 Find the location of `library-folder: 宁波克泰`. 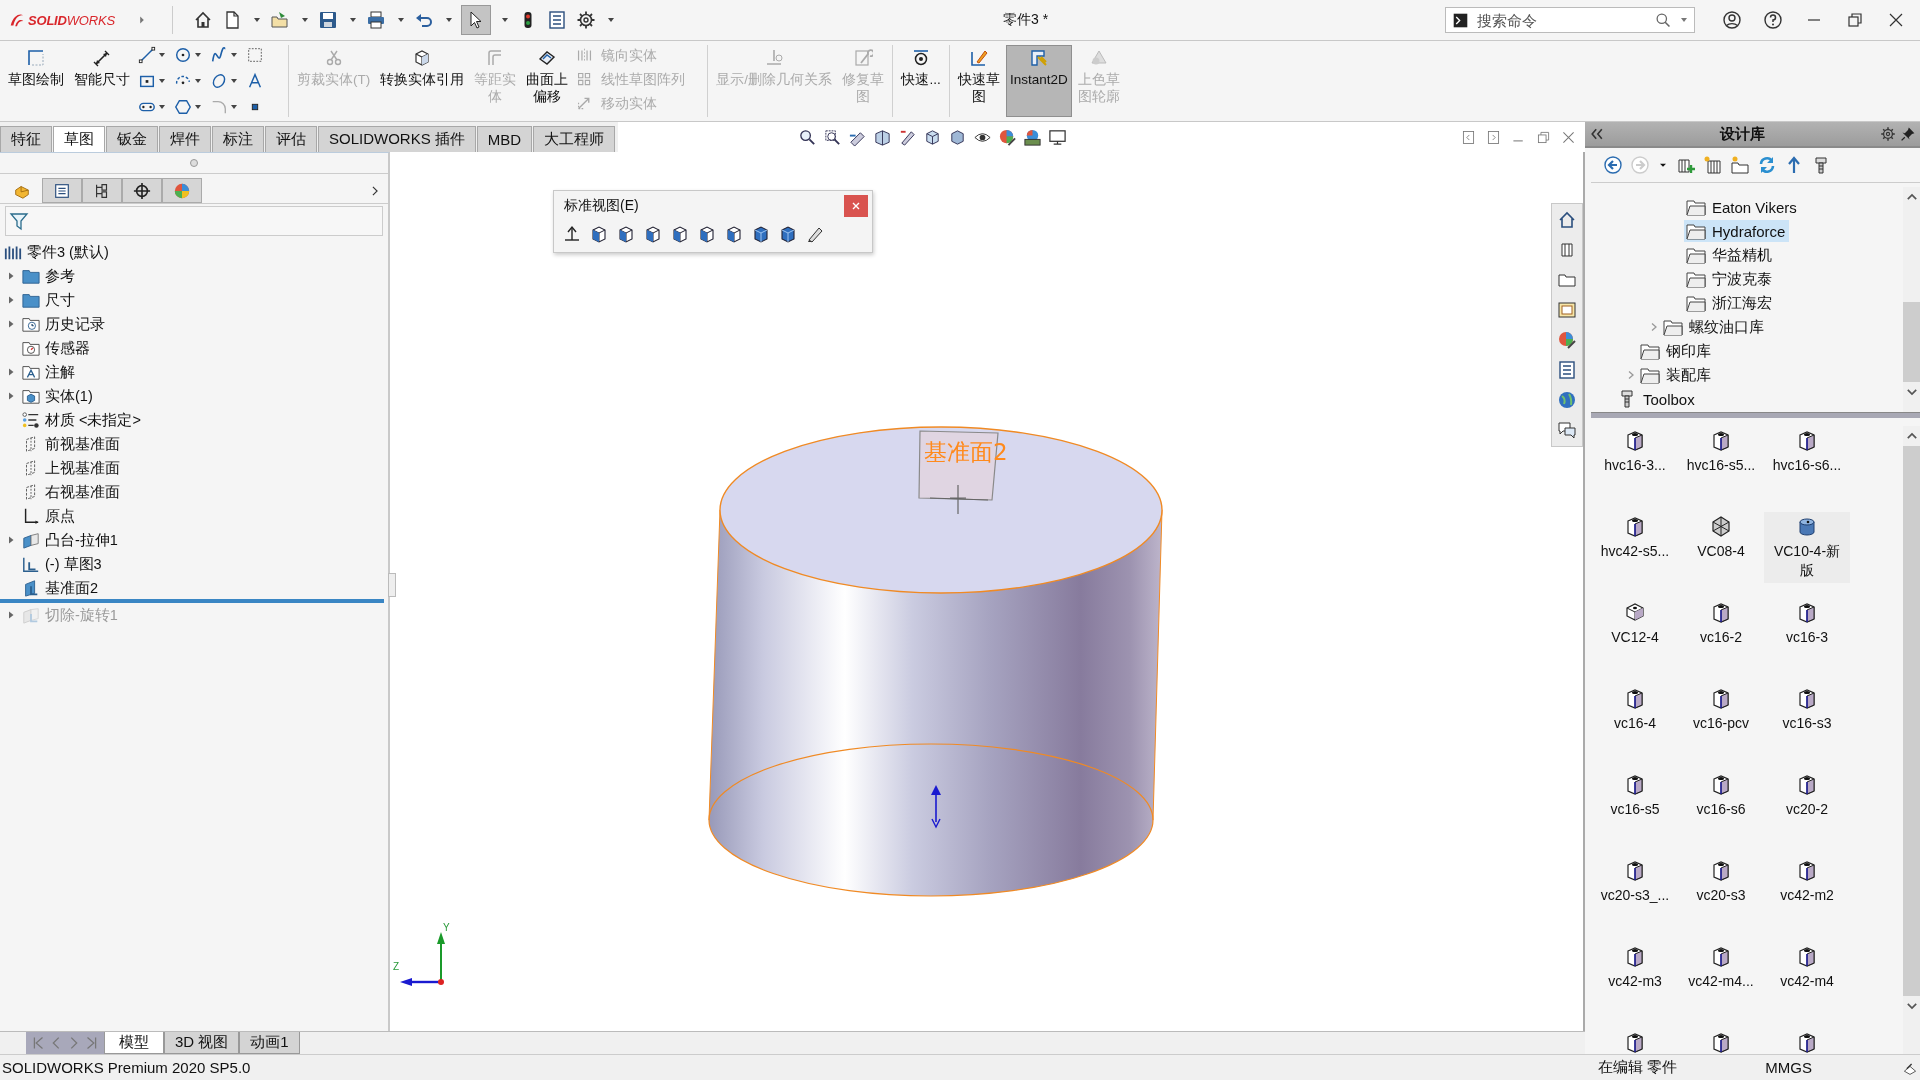

library-folder: 宁波克泰 is located at coordinates (1730, 279).